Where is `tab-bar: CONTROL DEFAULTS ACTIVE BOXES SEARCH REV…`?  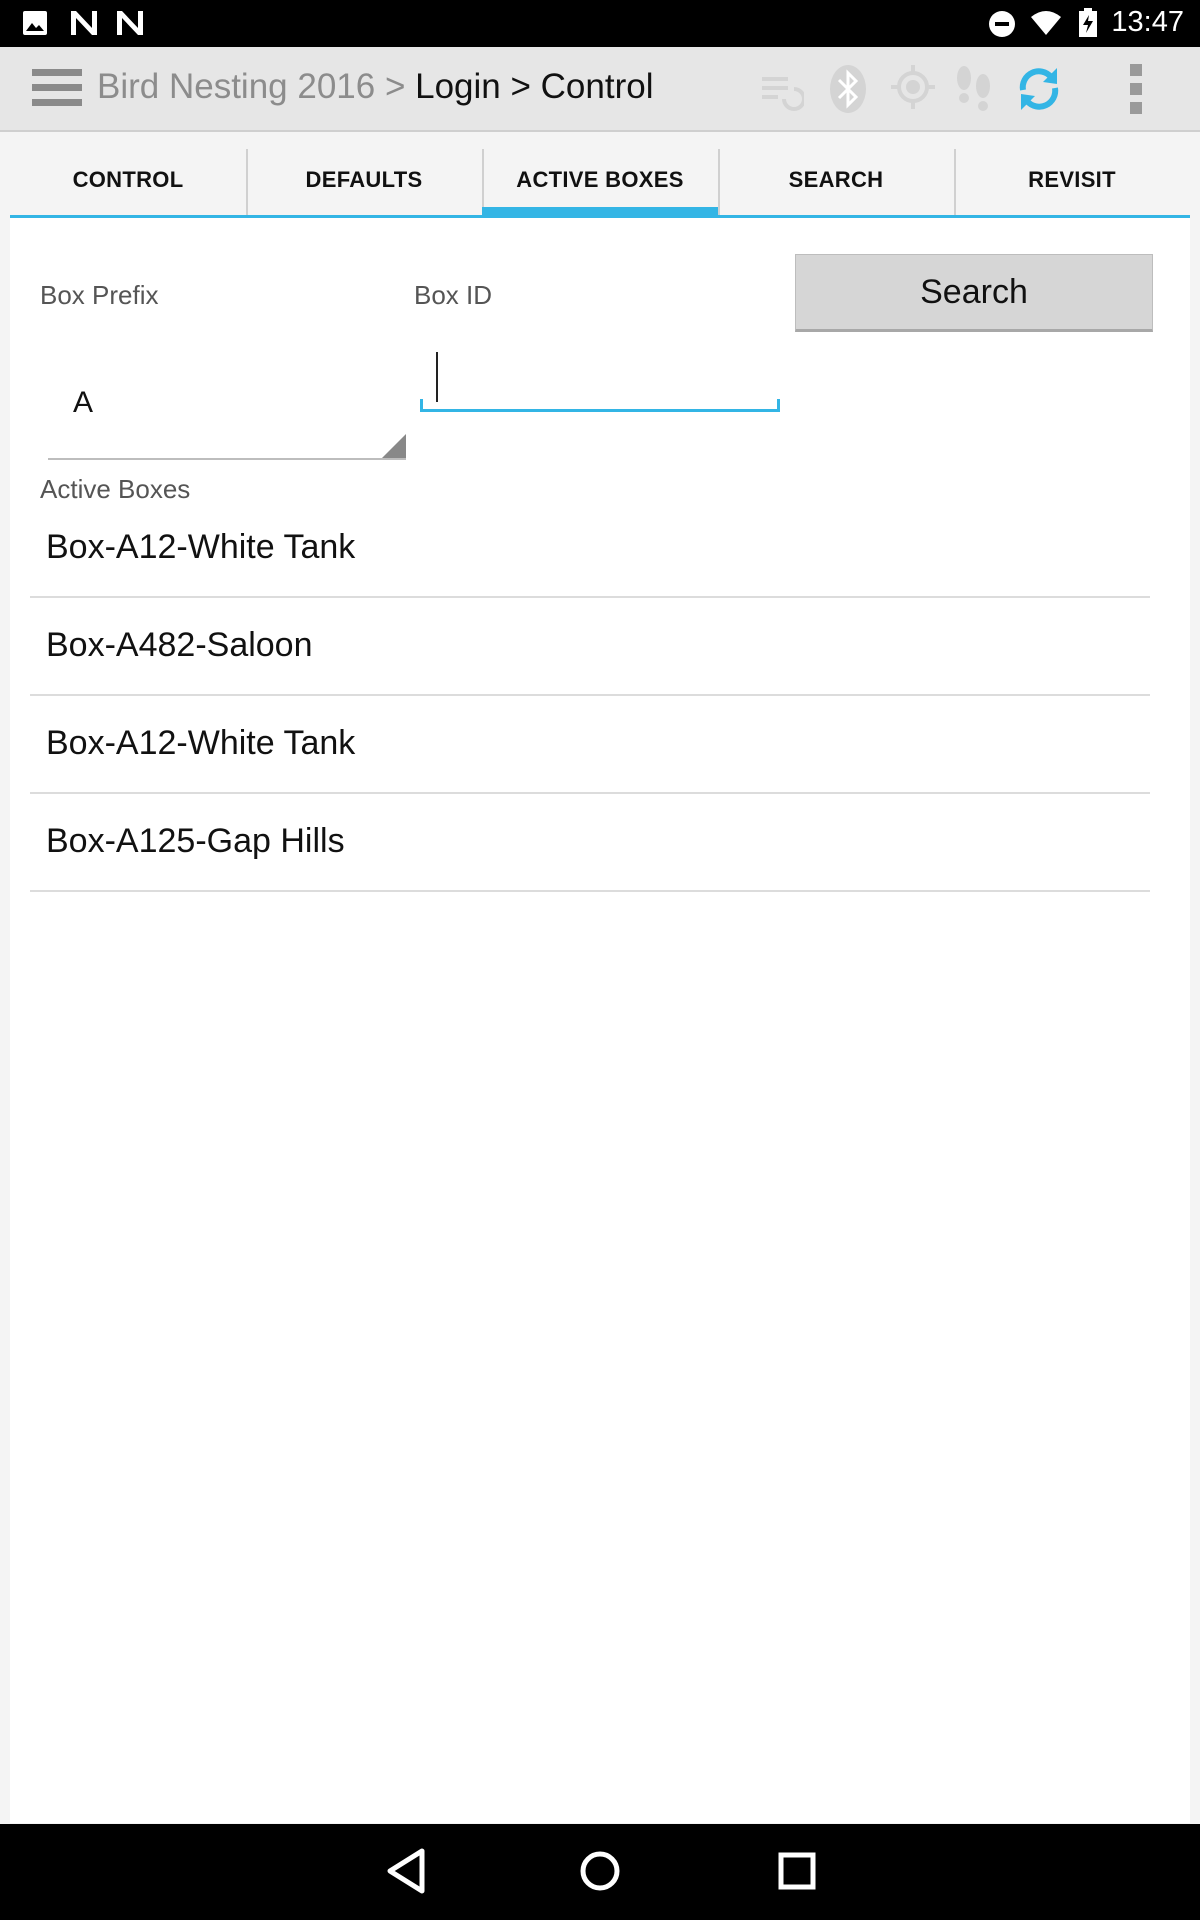
tab-bar: CONTROL DEFAULTS ACTIVE BOXES SEARCH REV… is located at coordinates (600, 181).